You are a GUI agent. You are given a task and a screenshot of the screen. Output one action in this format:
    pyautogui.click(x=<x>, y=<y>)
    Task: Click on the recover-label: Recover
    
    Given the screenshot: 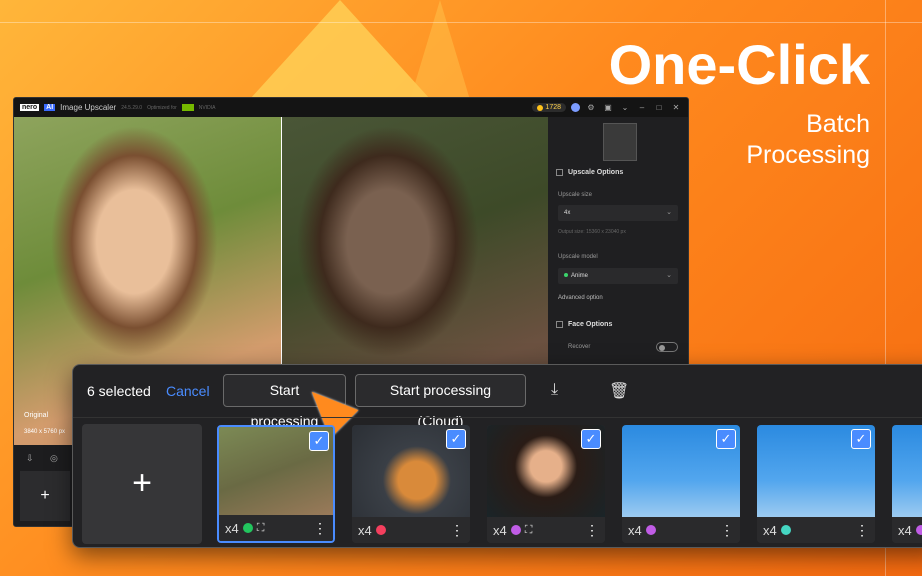 What is the action you would take?
    pyautogui.click(x=579, y=347)
    